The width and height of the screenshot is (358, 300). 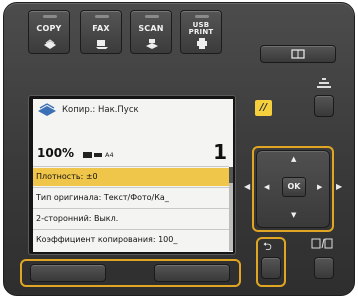 I want to click on address-book-key, so click(x=298, y=54).